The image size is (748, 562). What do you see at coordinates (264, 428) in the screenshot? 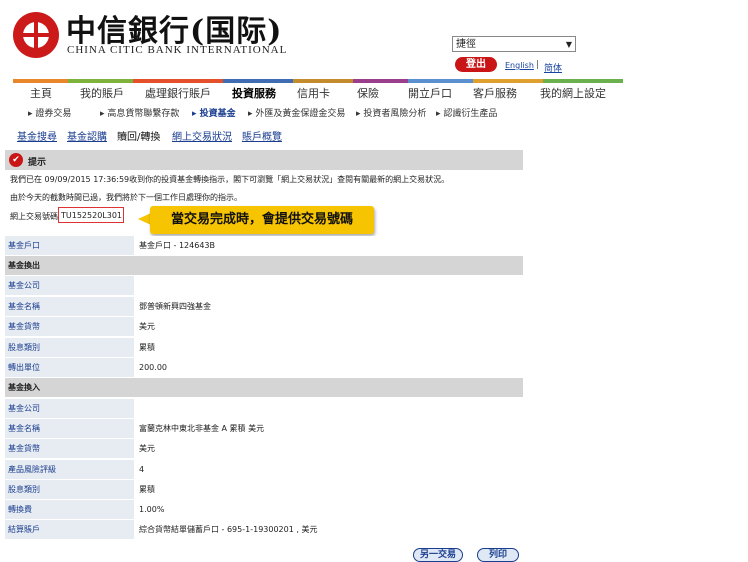
I see `table-row: 基金名稱 富蘭克林中東北非基金 A 累積 美元` at bounding box center [264, 428].